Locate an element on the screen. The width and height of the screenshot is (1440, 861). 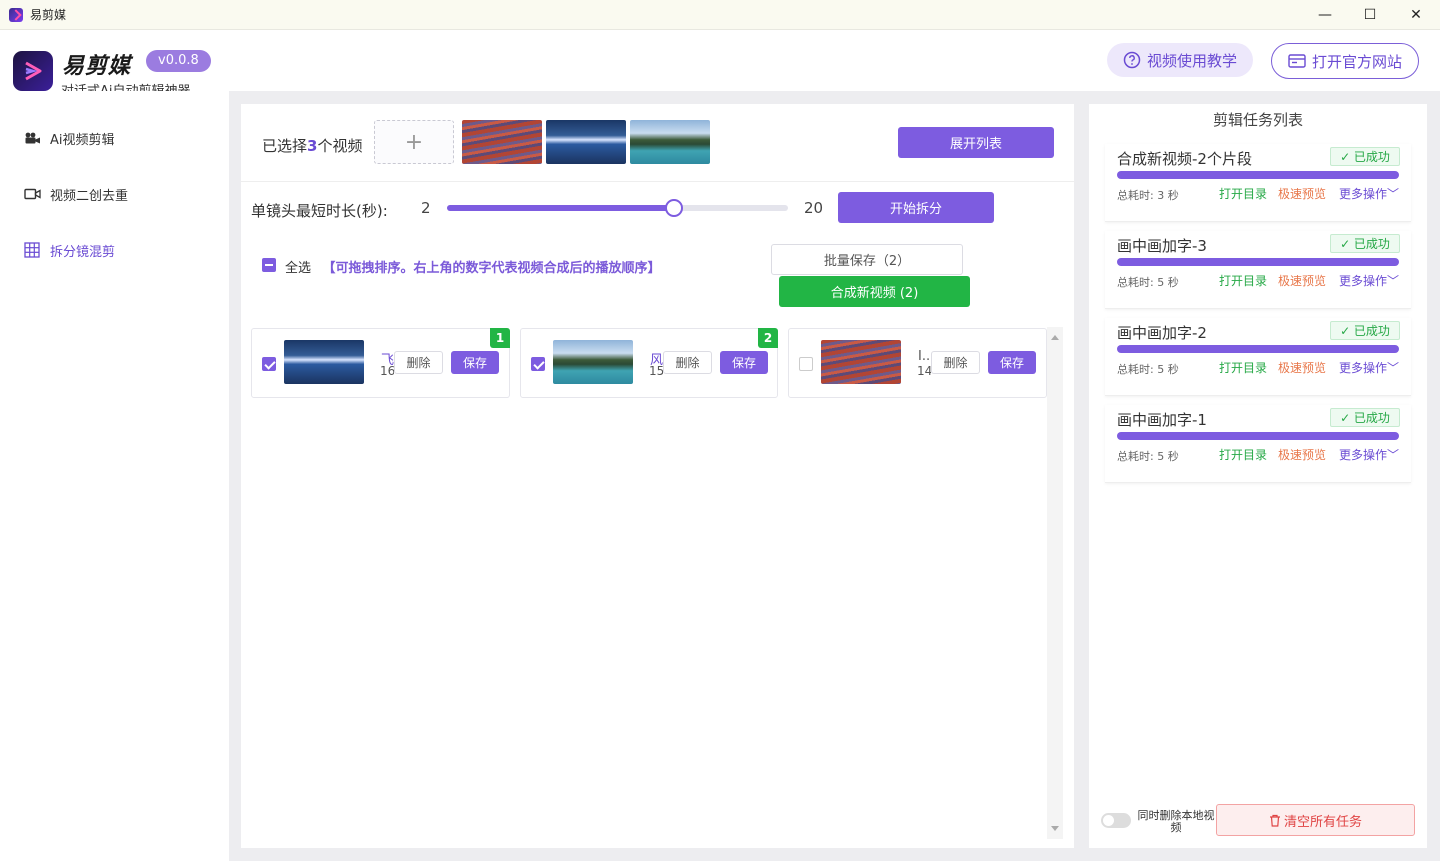
slider-handle is located at coordinates (674, 208).